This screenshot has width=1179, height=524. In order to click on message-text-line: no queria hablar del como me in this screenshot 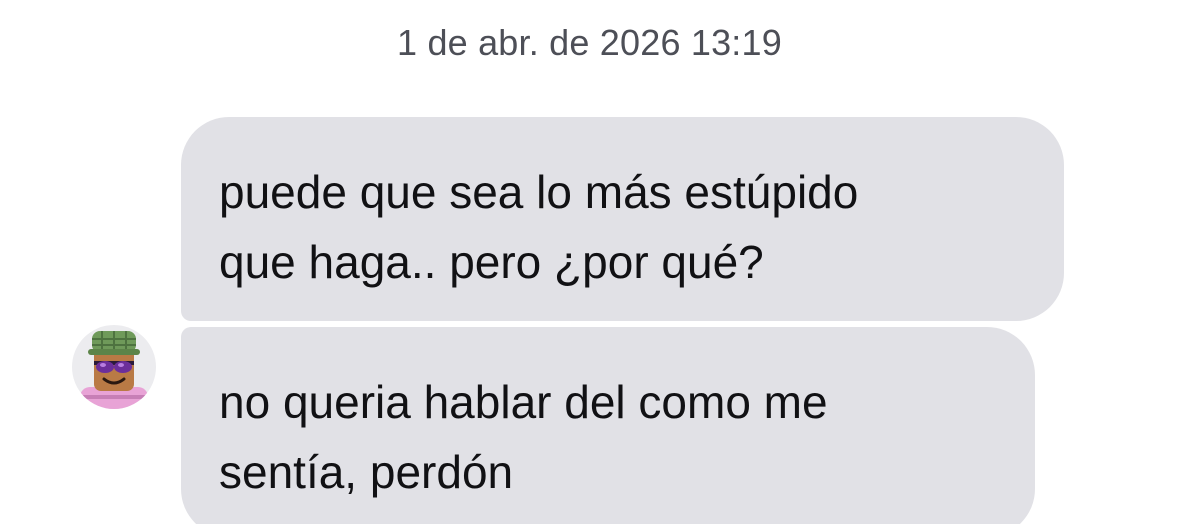, I will do `click(523, 402)`.